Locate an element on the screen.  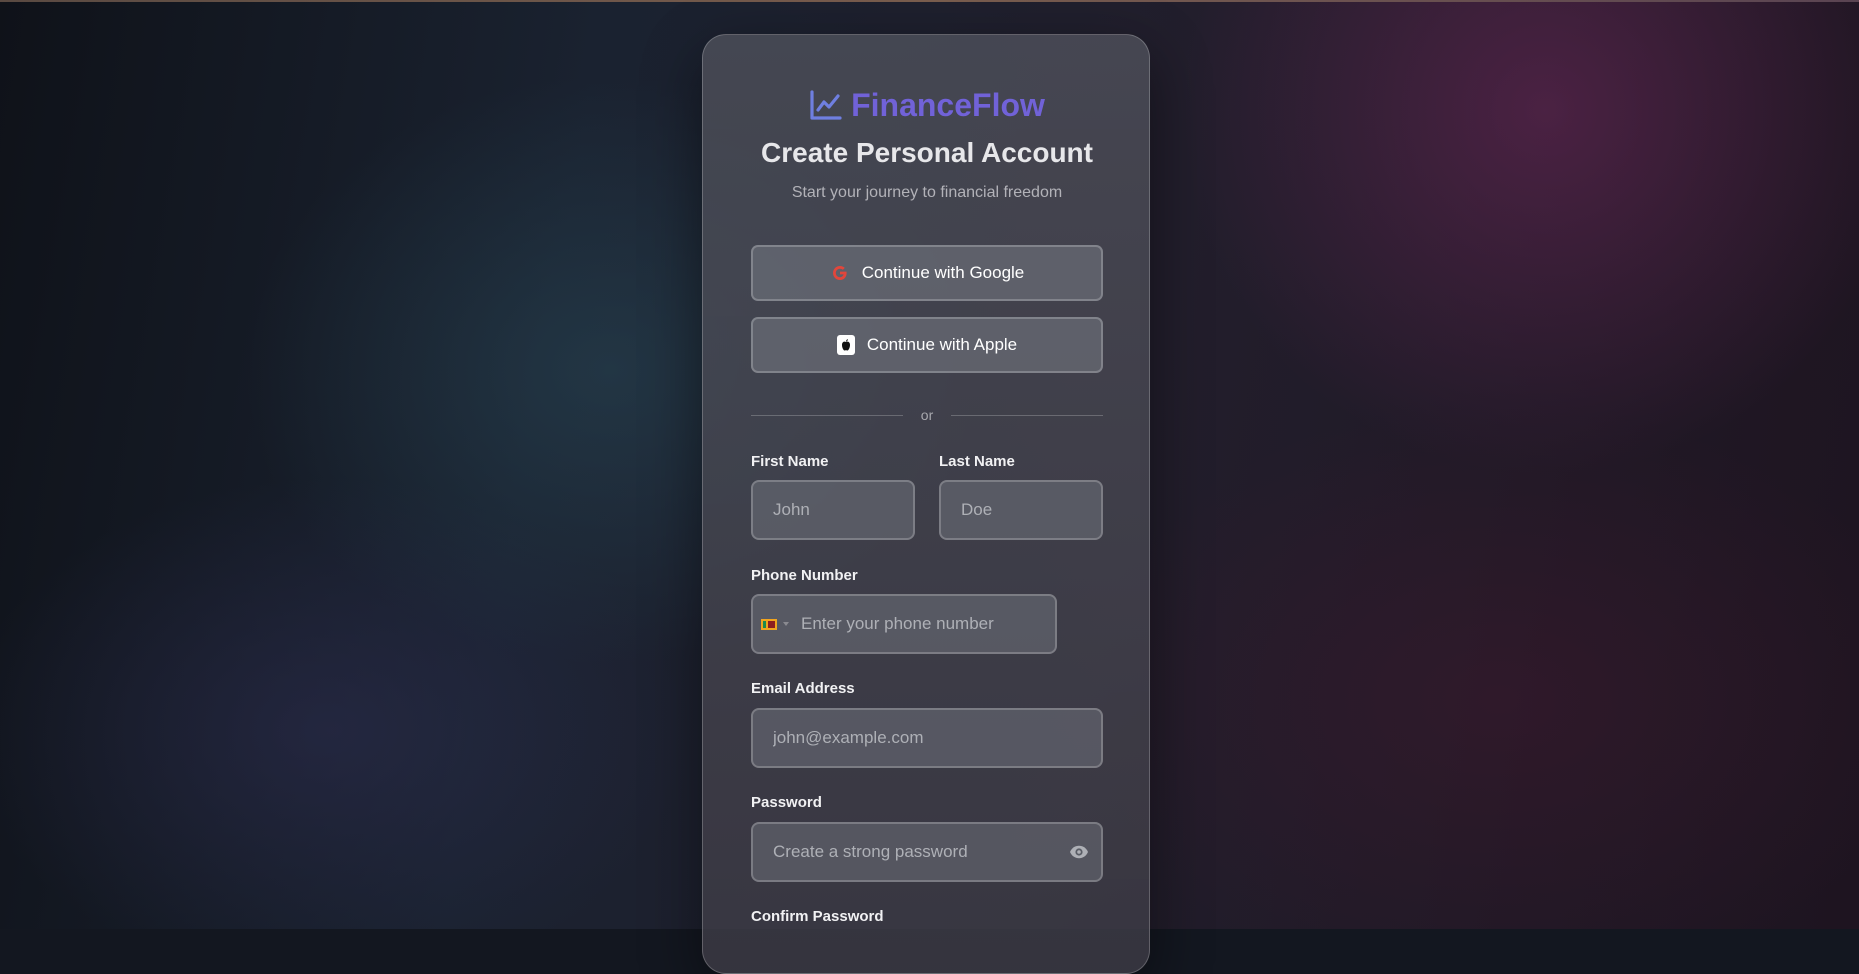
or-divider: or is located at coordinates (927, 415).